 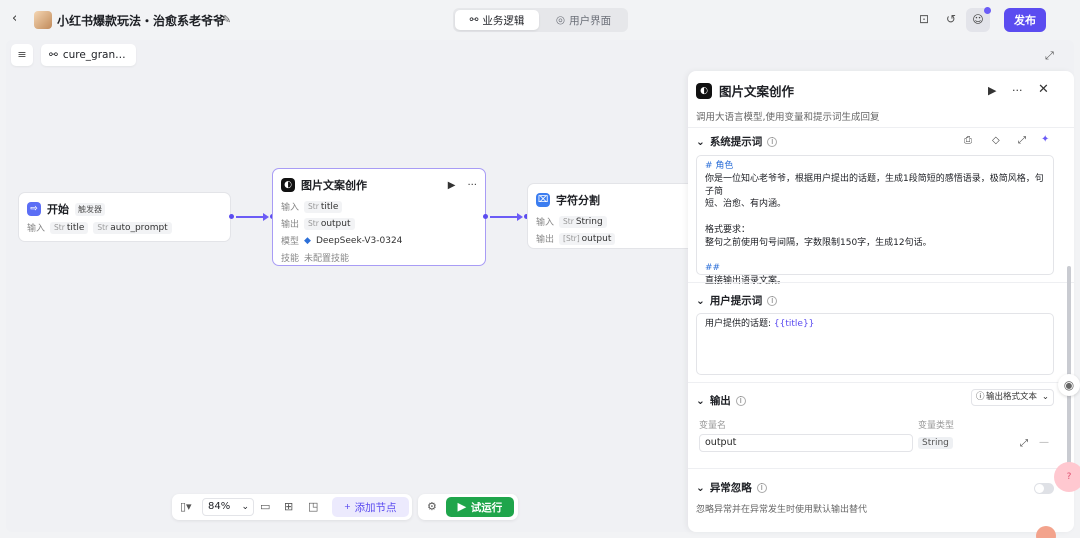 I want to click on back-arrow-icon: ‹, so click(x=19, y=19).